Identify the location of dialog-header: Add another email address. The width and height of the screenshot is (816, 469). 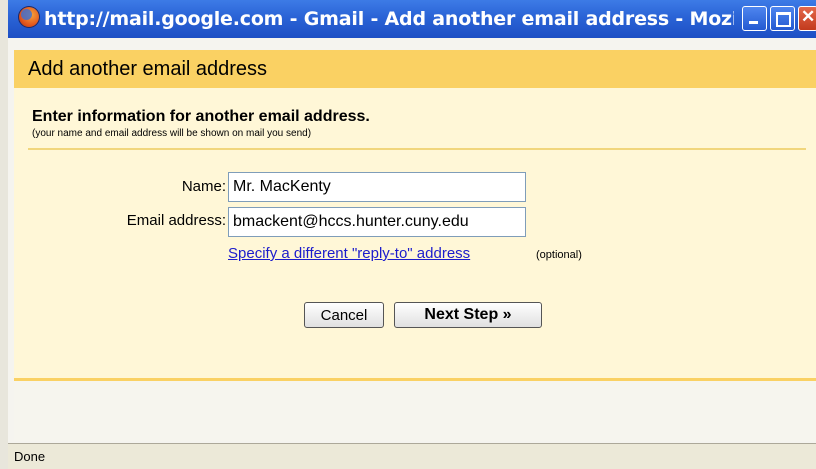
(415, 69).